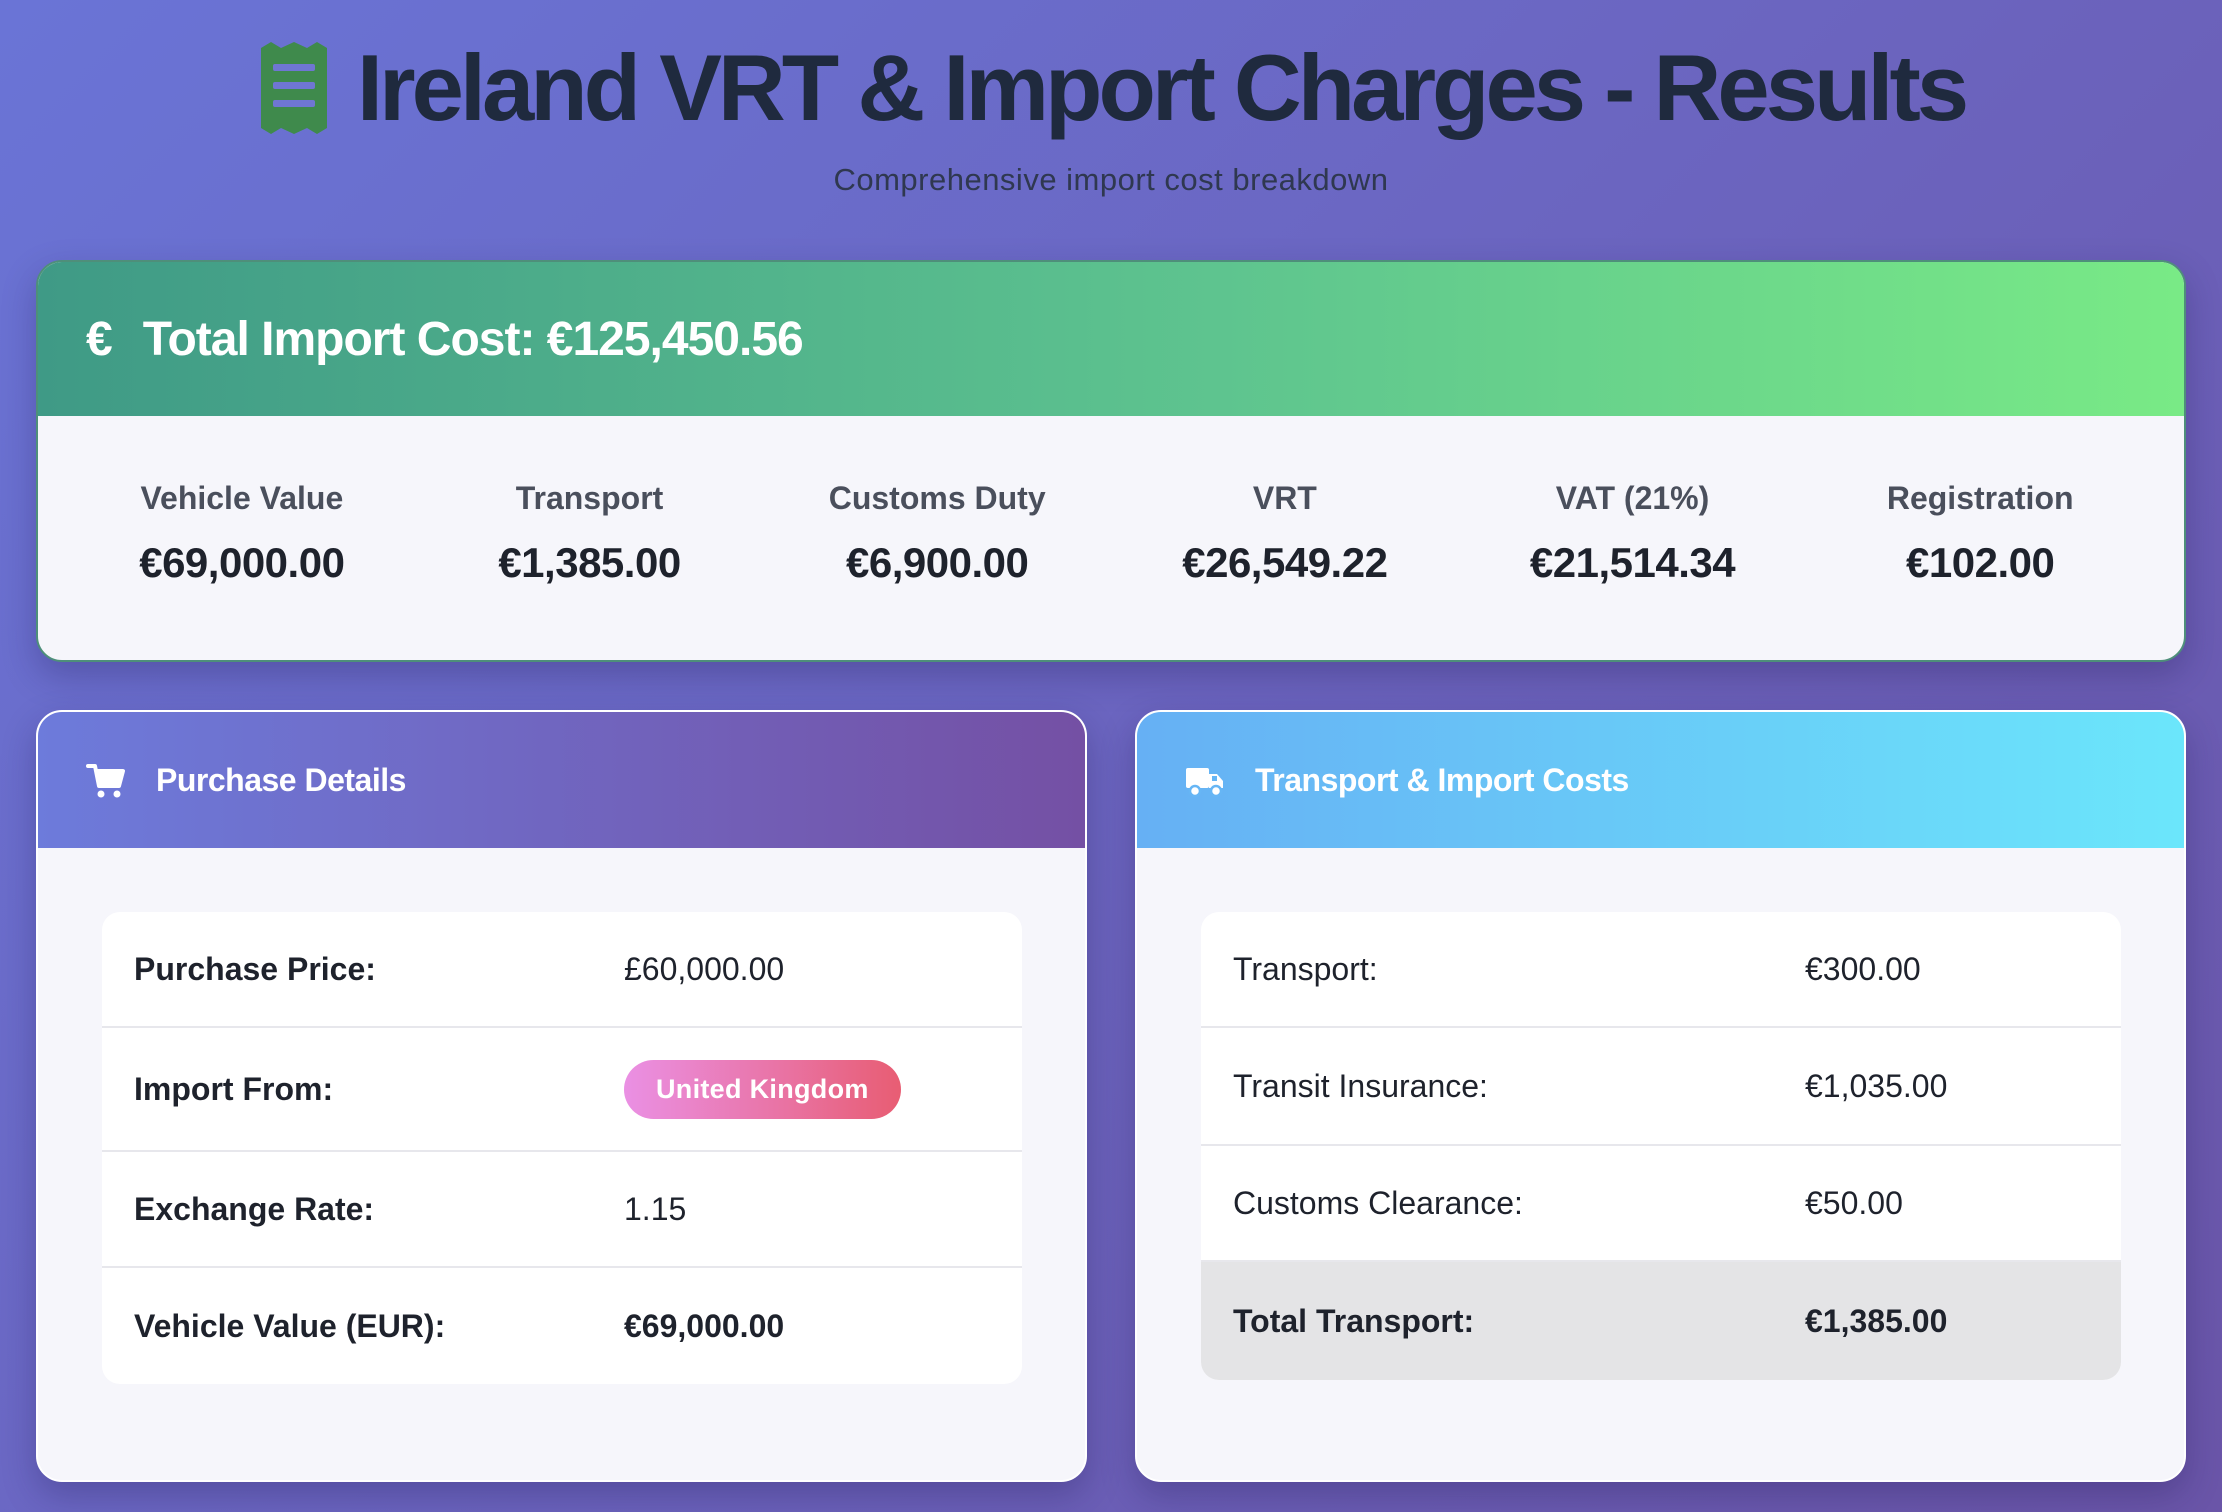 This screenshot has width=2222, height=1512. Describe the element at coordinates (1305, 968) in the screenshot. I see `row-label: Transport:` at that location.